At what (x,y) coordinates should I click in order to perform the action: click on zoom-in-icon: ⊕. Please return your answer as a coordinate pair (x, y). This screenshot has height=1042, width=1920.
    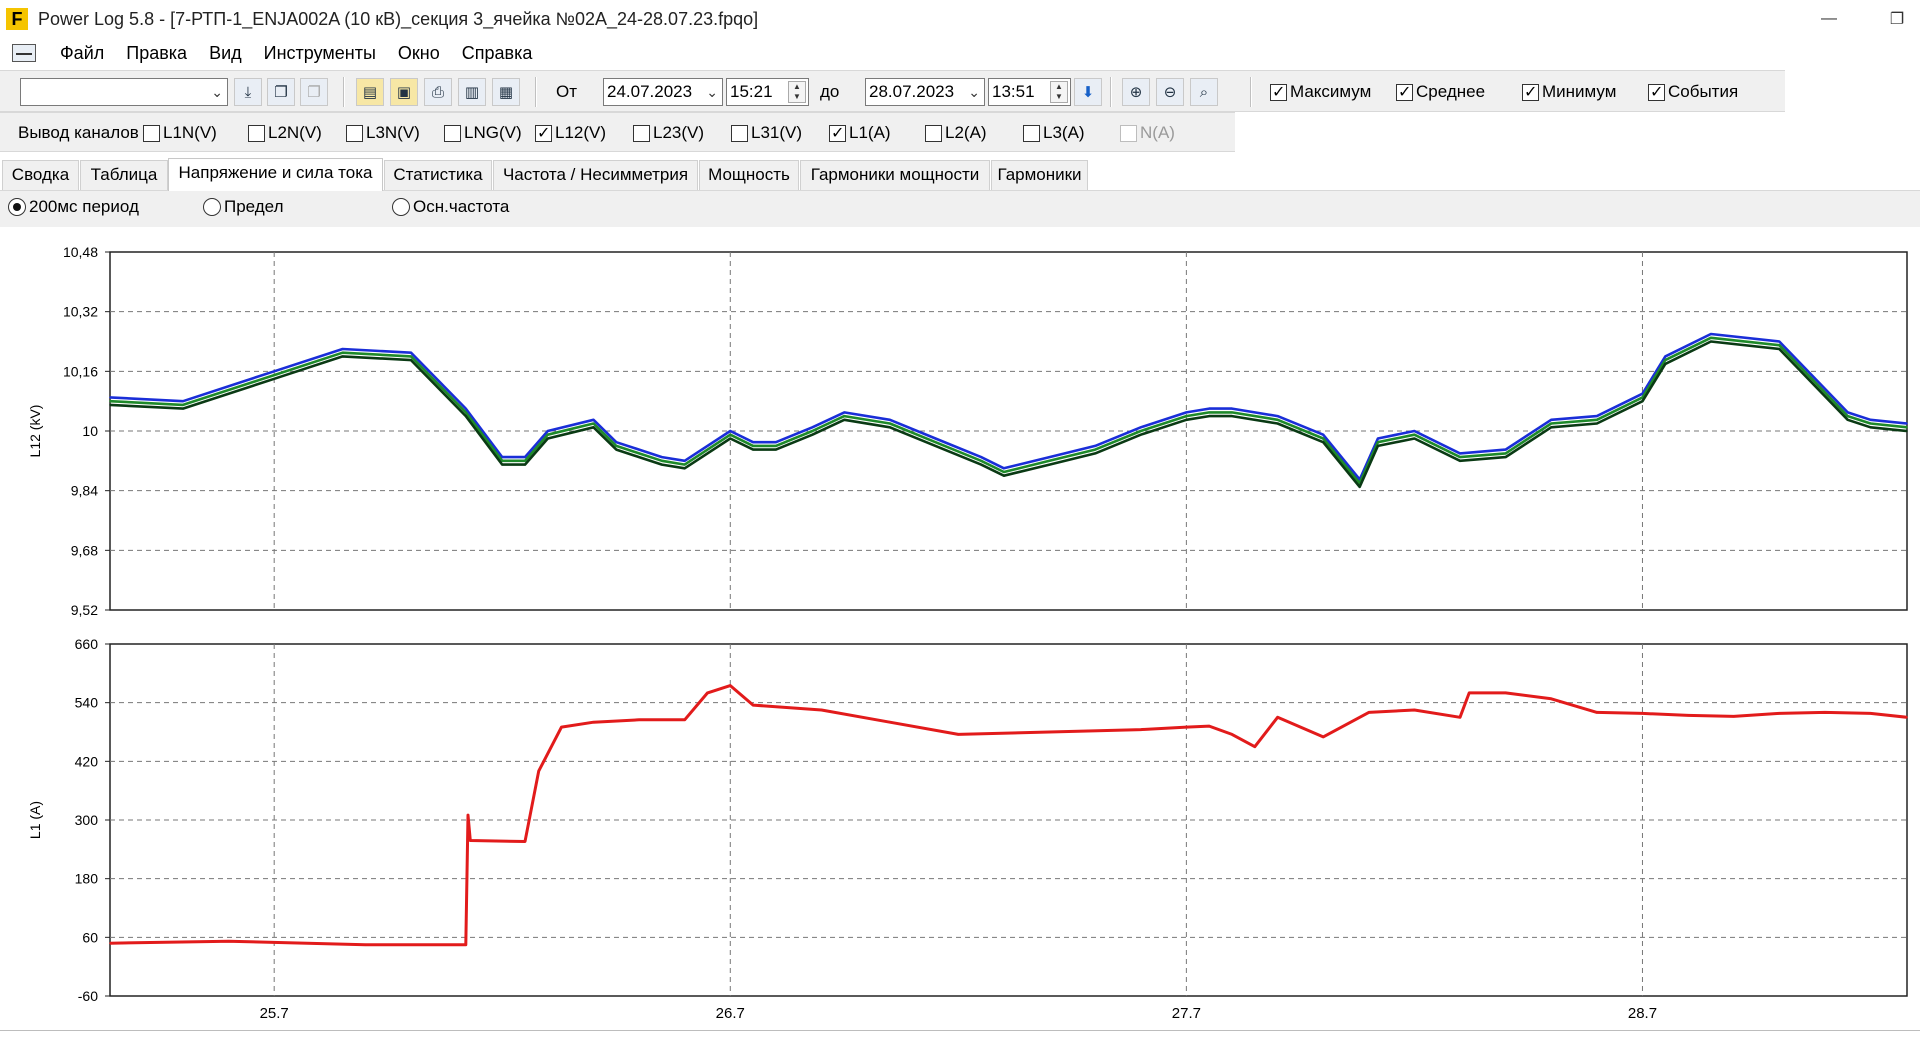
    Looking at the image, I should click on (1136, 92).